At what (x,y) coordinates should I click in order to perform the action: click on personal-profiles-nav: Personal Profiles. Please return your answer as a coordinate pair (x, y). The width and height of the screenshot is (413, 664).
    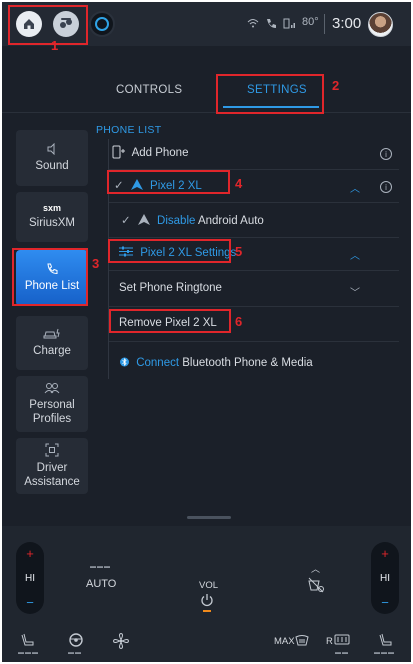
    Looking at the image, I should click on (52, 404).